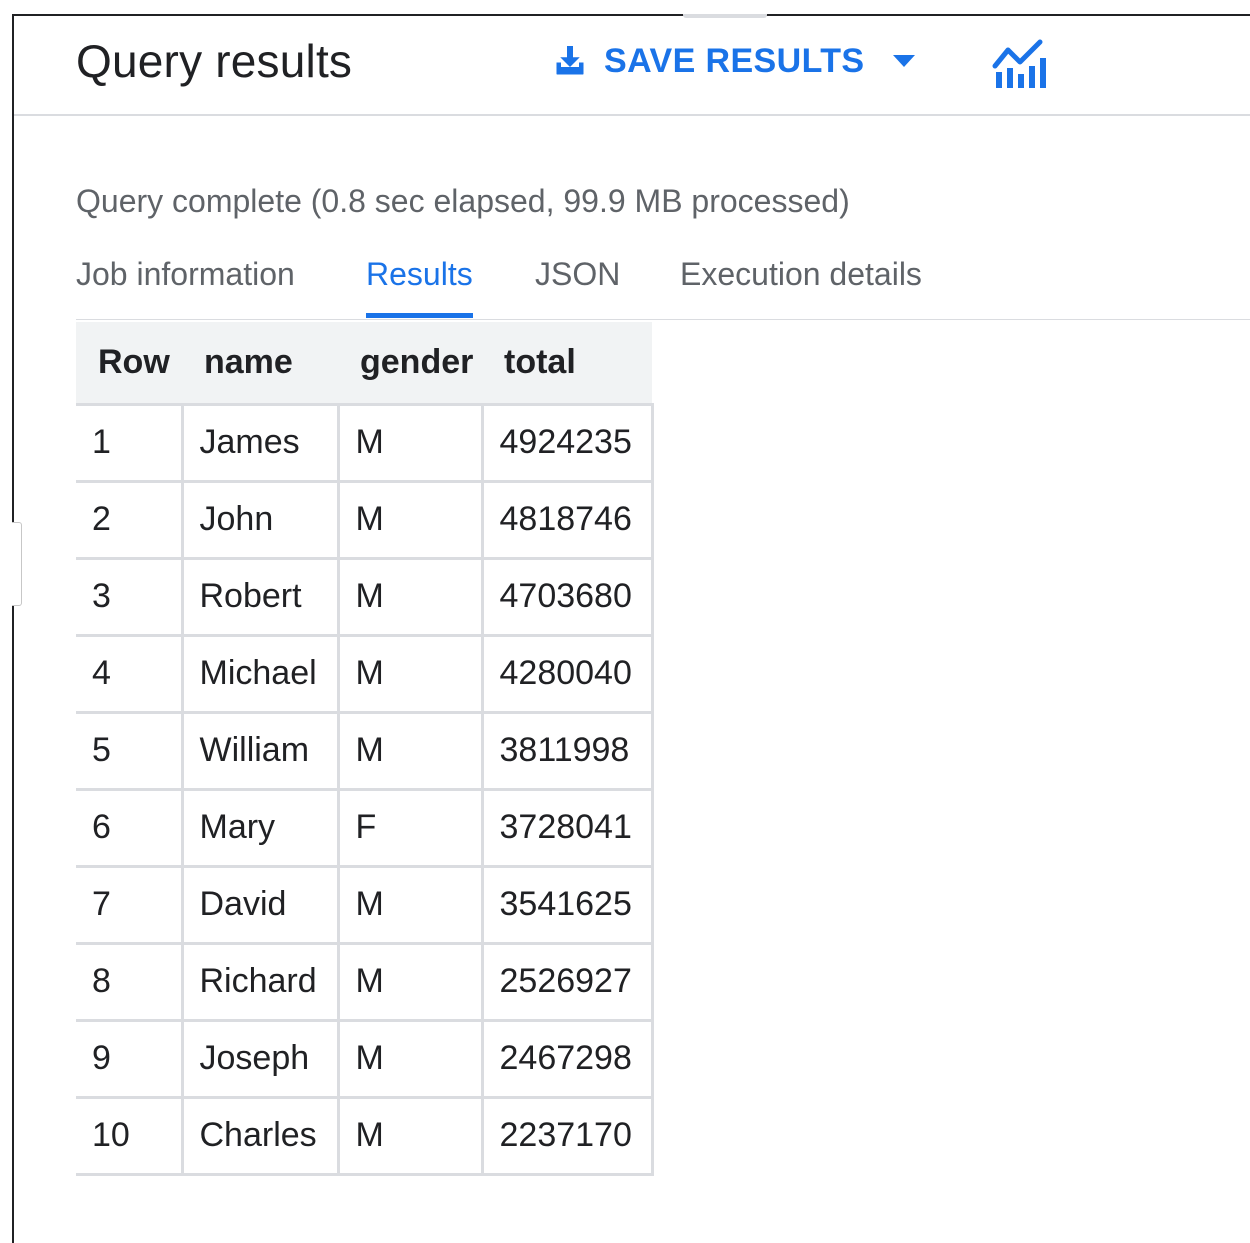 Image resolution: width=1250 pixels, height=1243 pixels. Describe the element at coordinates (568, 1059) in the screenshot. I see `total-cell: 2467298` at that location.